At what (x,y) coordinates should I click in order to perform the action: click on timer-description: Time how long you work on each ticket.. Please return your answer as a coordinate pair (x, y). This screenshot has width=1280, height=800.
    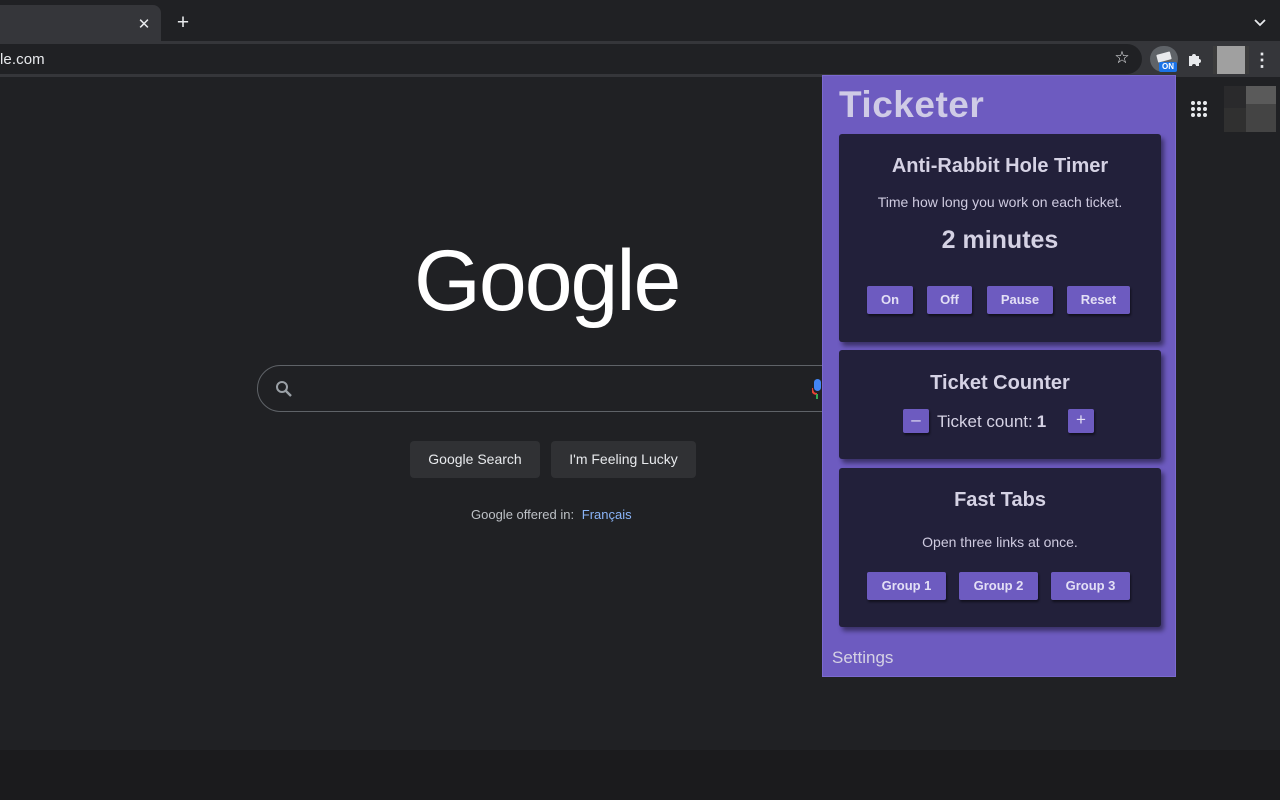
    Looking at the image, I should click on (1000, 202).